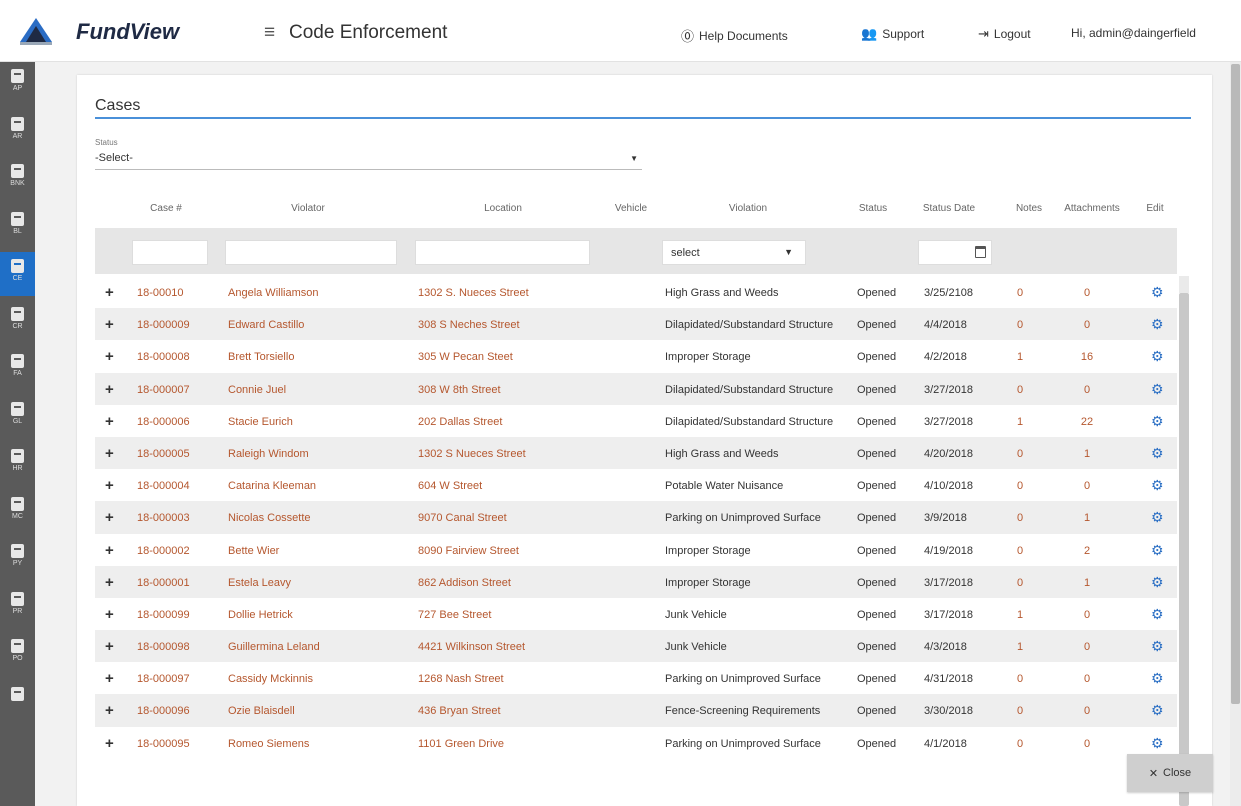  What do you see at coordinates (17, 702) in the screenshot?
I see `sidebar-item-lock` at bounding box center [17, 702].